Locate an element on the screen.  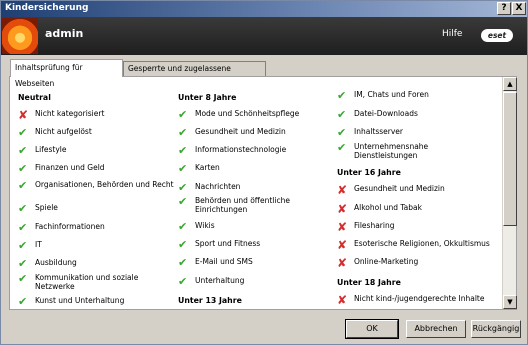
heading-under-13: Unter 13 Jahre is located at coordinates (210, 300).